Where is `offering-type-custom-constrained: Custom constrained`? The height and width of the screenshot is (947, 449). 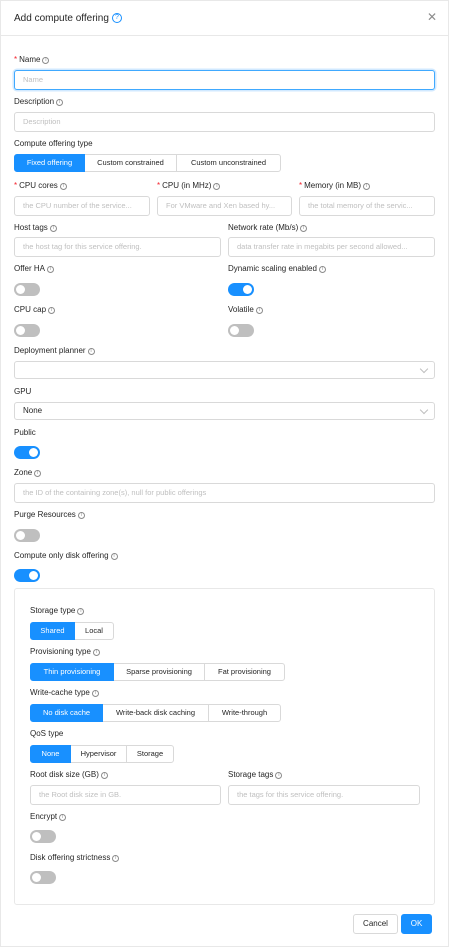 offering-type-custom-constrained: Custom constrained is located at coordinates (130, 163).